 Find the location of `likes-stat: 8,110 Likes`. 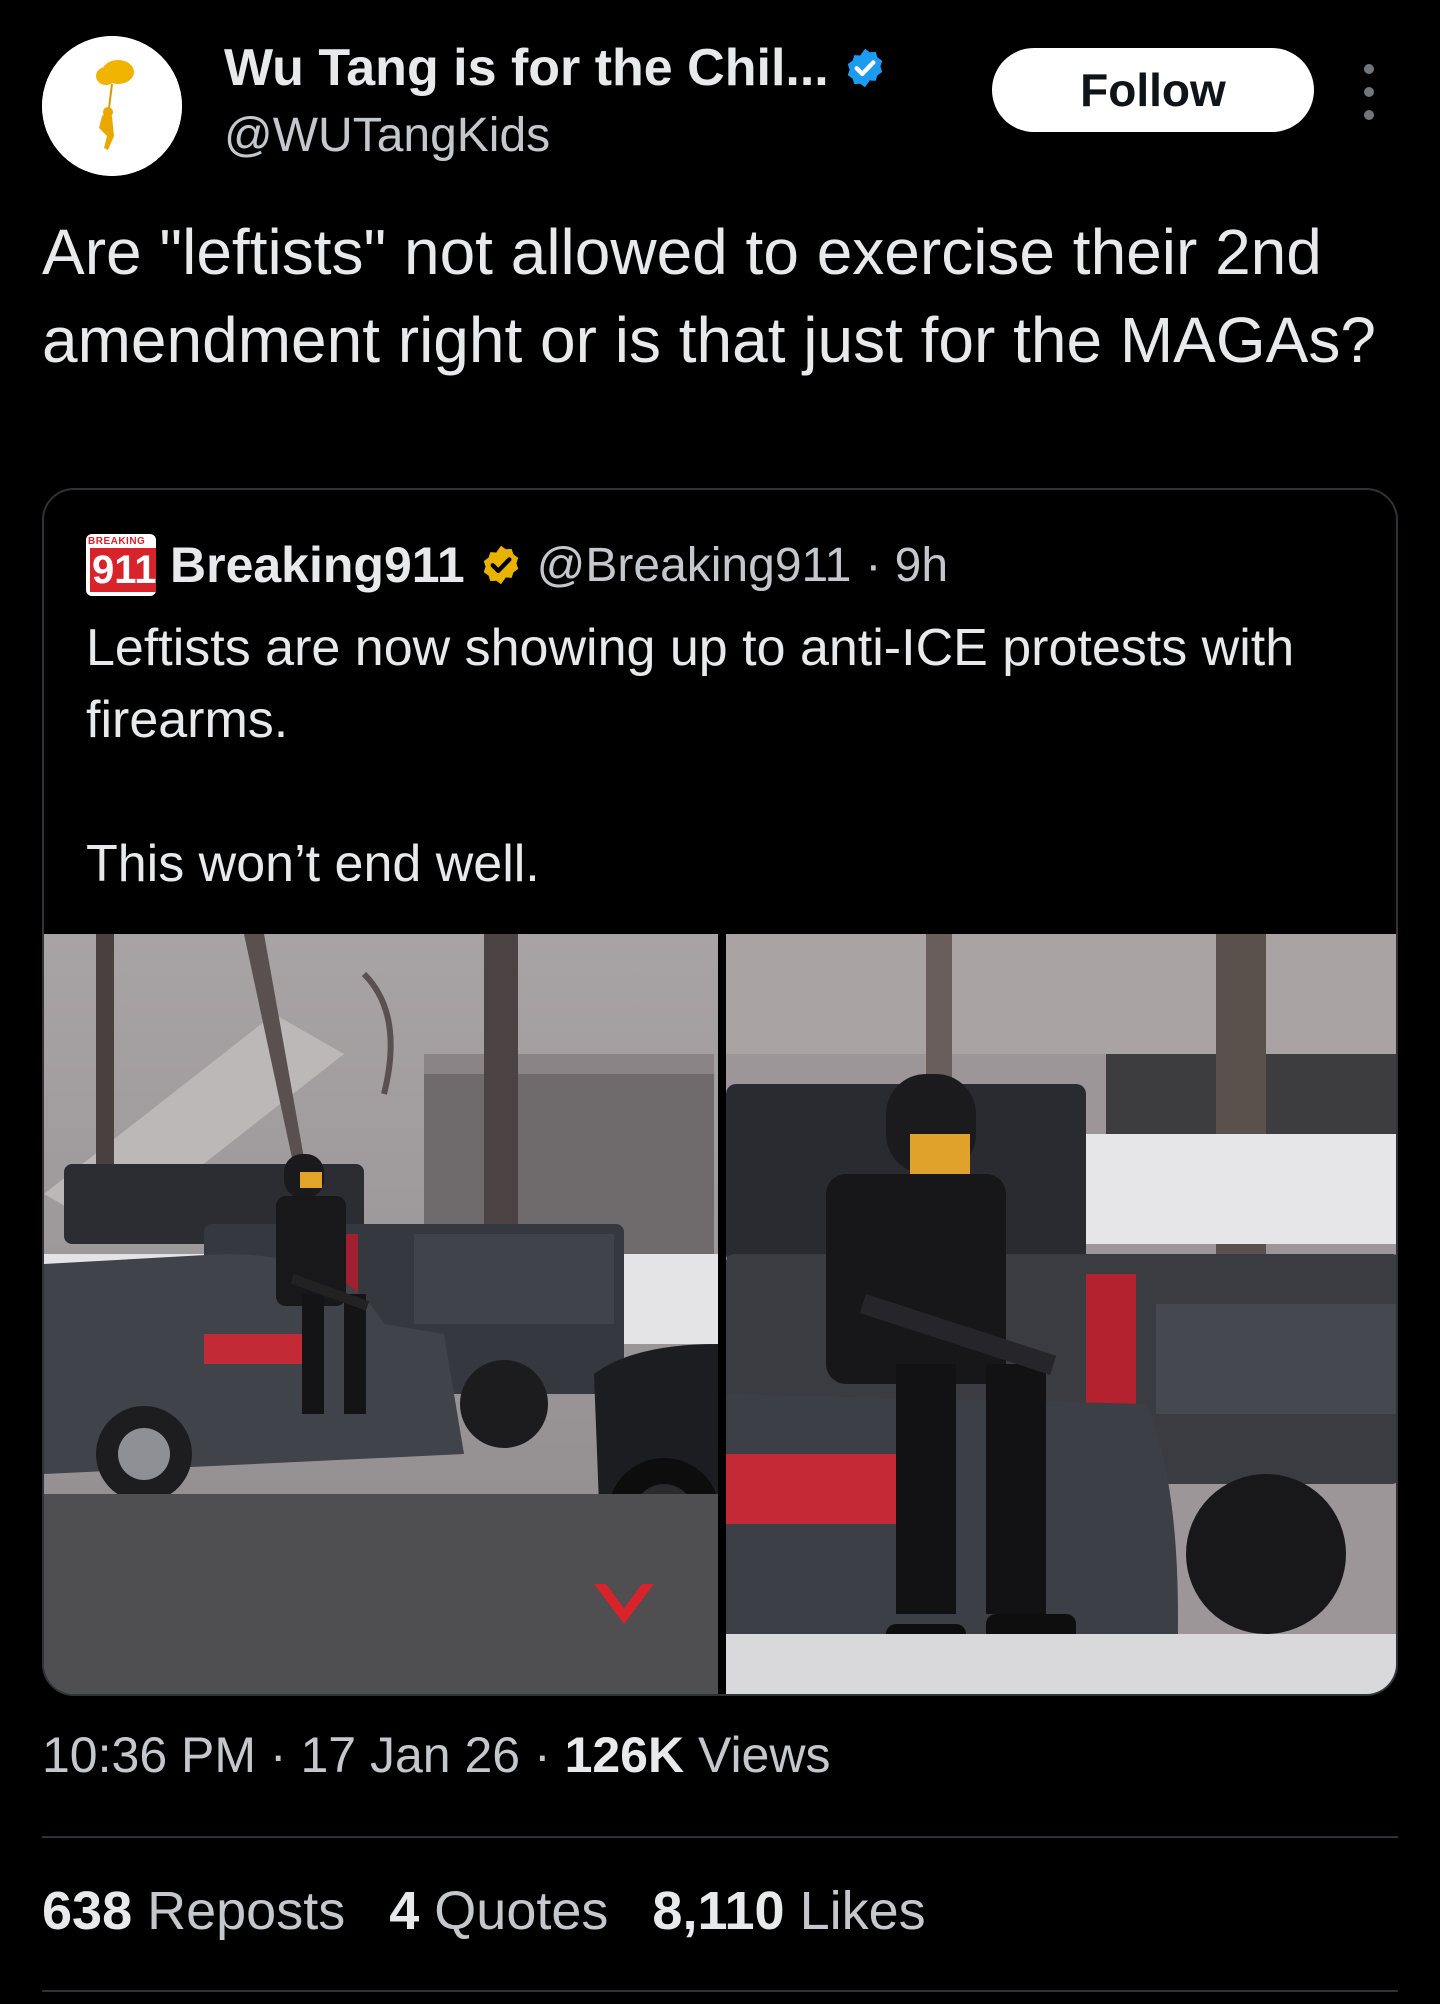

likes-stat: 8,110 Likes is located at coordinates (788, 1911).